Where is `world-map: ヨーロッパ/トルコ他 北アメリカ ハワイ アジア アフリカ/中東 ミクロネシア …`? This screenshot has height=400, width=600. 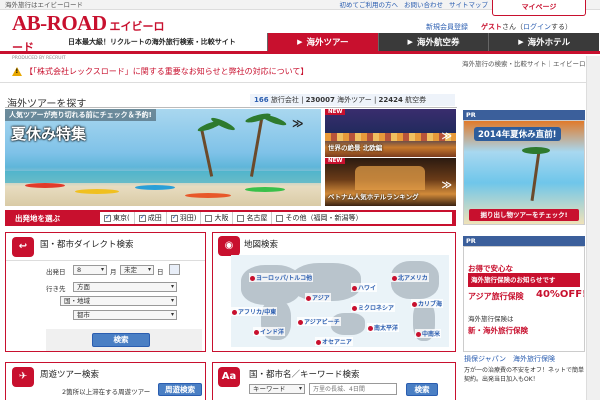
world-map: ヨーロッパ/トルコ他 北アメリカ ハワイ アジア アフリカ/中東 ミクロネシア … is located at coordinates (340, 301).